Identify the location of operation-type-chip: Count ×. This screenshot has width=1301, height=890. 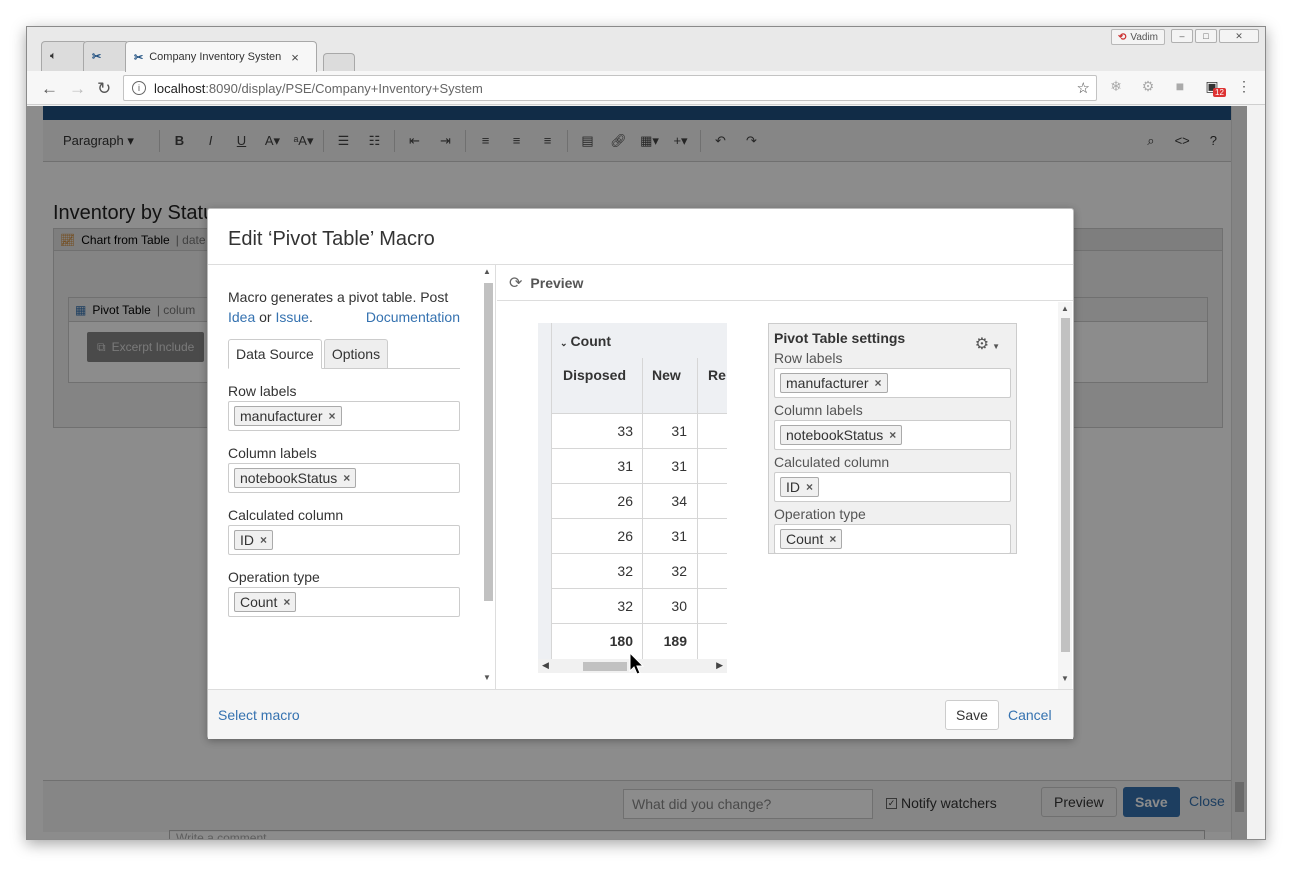
(265, 602).